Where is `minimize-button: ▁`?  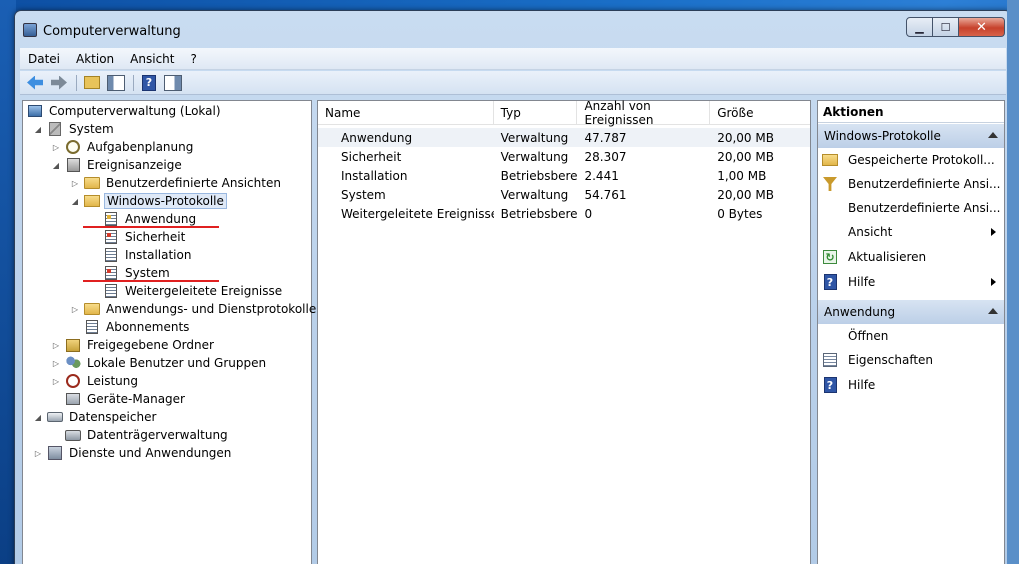
minimize-button: ▁ is located at coordinates (919, 27).